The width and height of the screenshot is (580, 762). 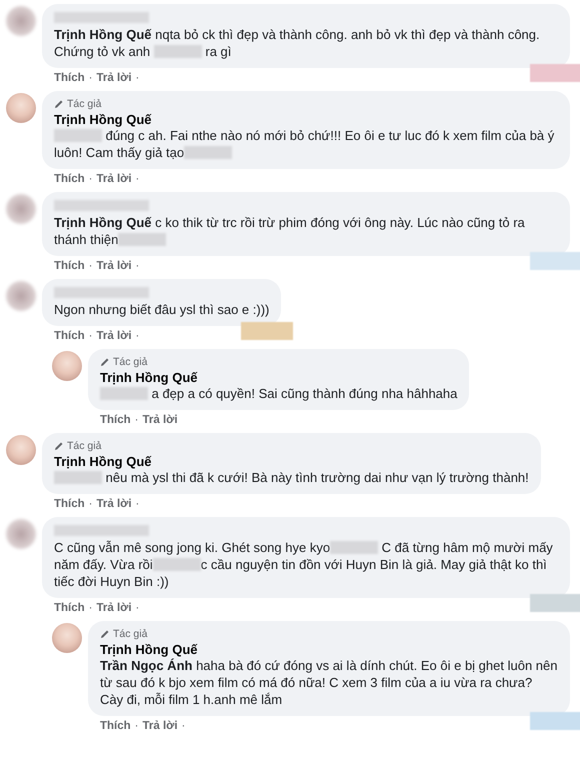 What do you see at coordinates (162, 309) in the screenshot?
I see `comment-text: Ngon nhưng biết đâu ysl thì sao e :)))` at bounding box center [162, 309].